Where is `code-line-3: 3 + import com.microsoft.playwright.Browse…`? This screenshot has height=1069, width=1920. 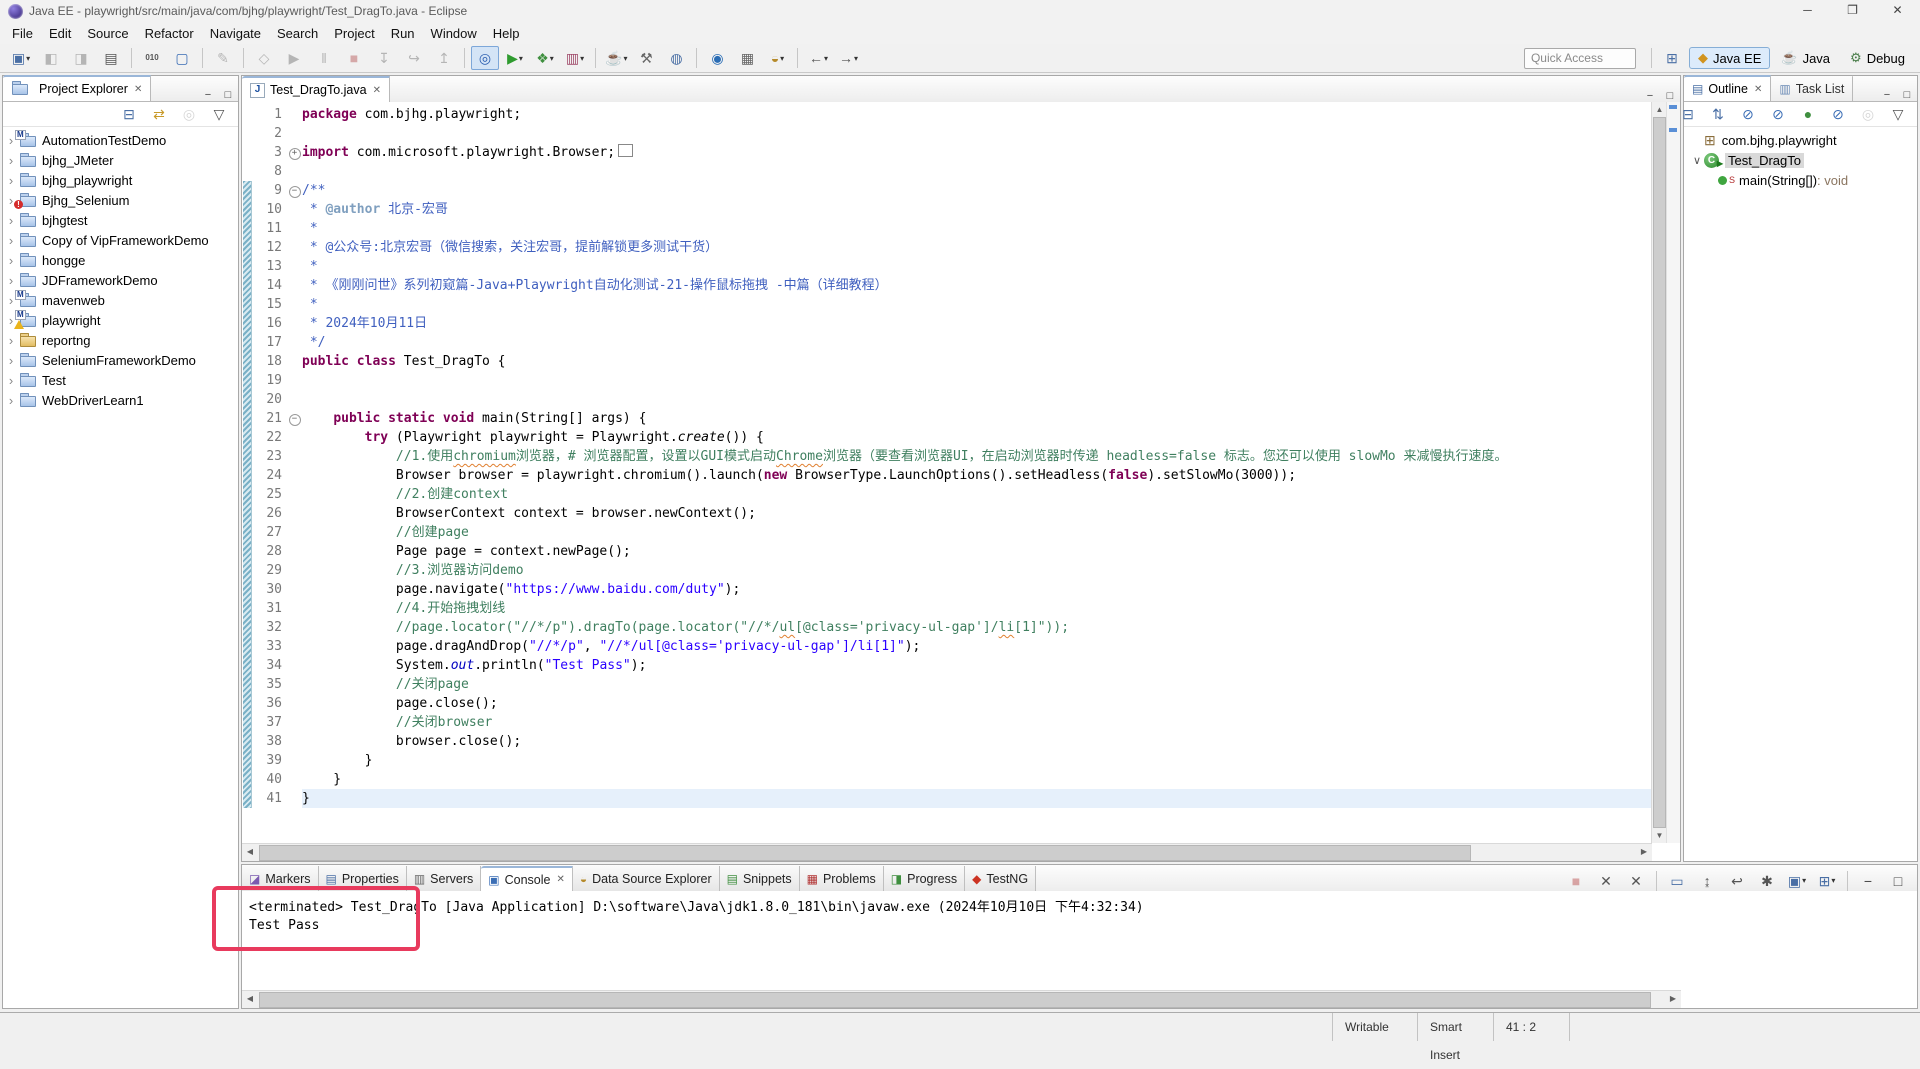
code-line-3: 3 + import com.microsoft.playwright.Browse… is located at coordinates (947, 152).